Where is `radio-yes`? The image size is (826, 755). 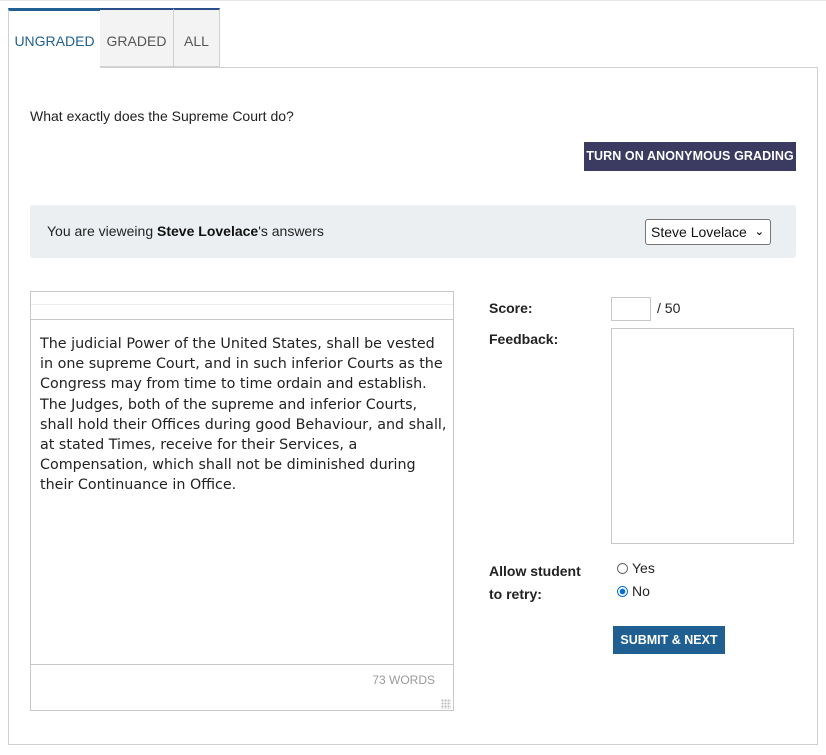 radio-yes is located at coordinates (622, 568).